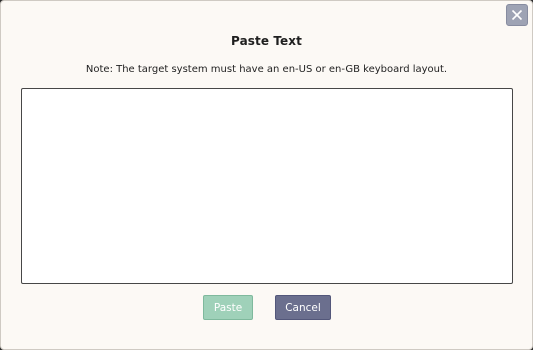 The image size is (533, 350). I want to click on close-button, so click(517, 15).